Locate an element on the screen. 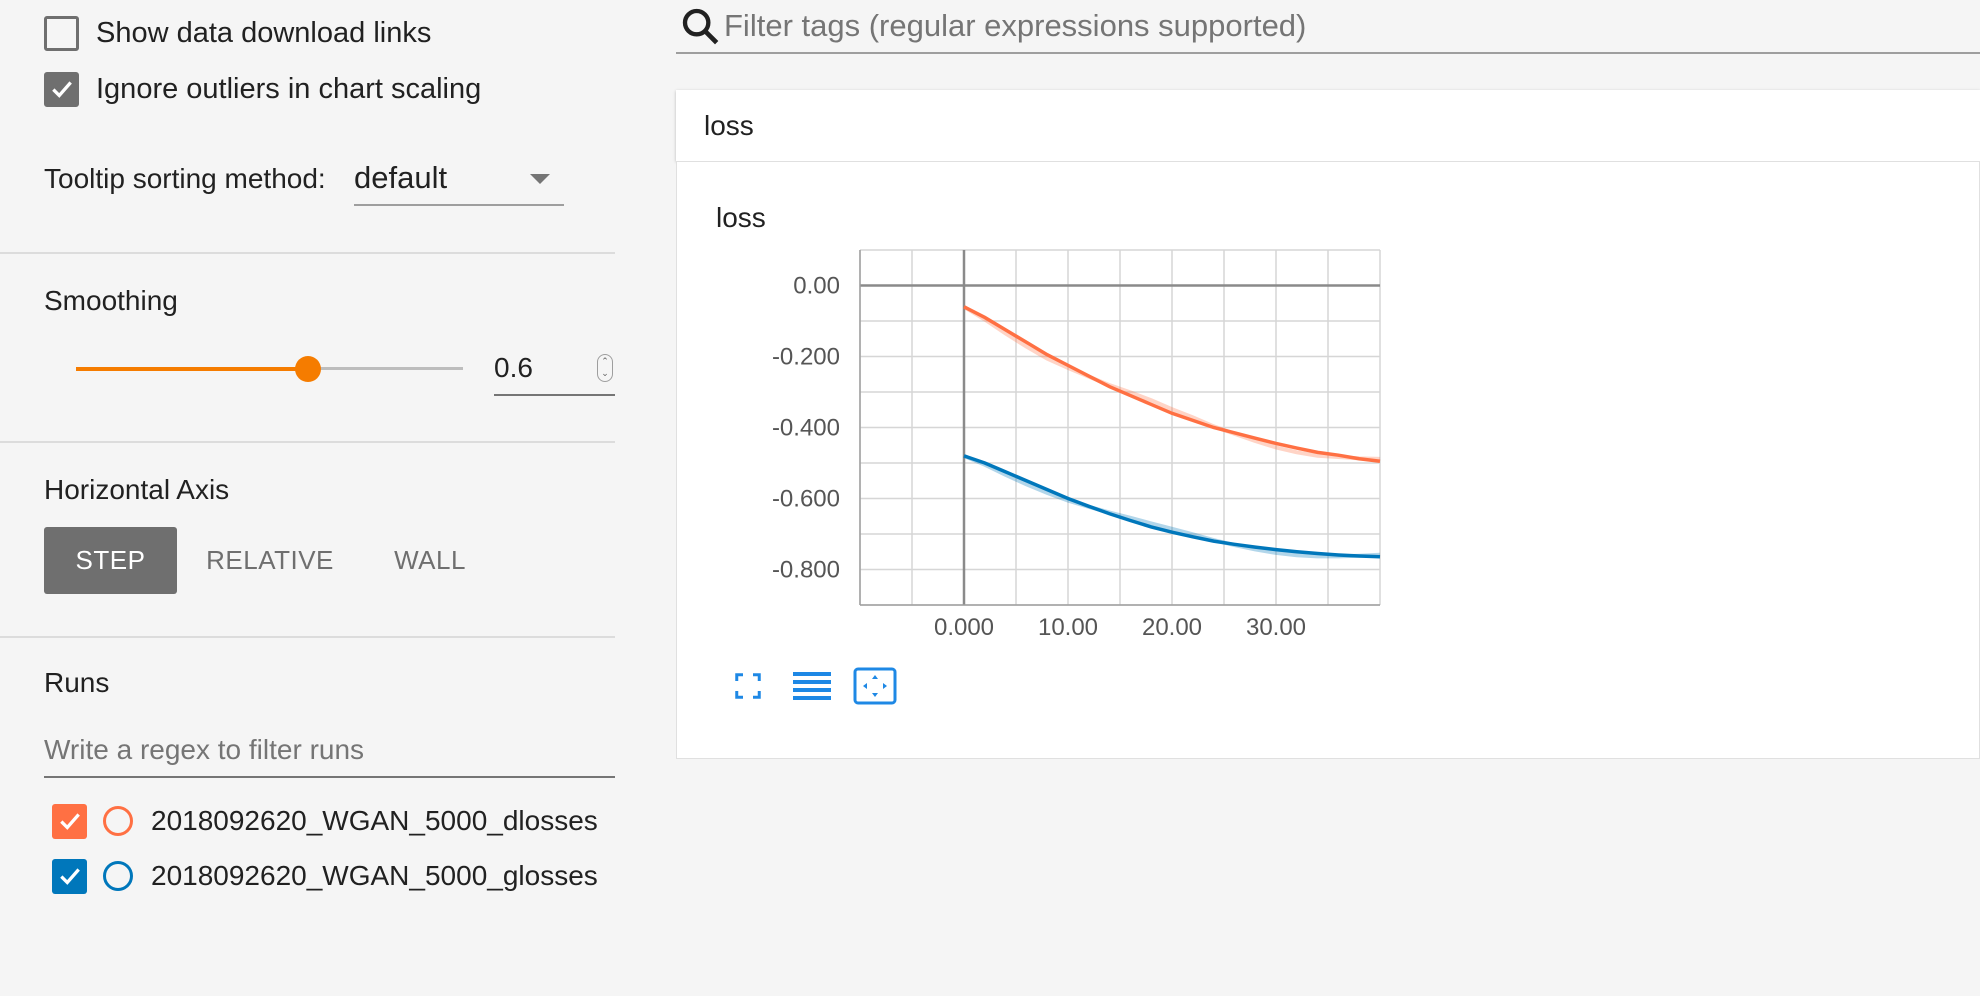 The image size is (1980, 996). card-header: loss is located at coordinates (1328, 125).